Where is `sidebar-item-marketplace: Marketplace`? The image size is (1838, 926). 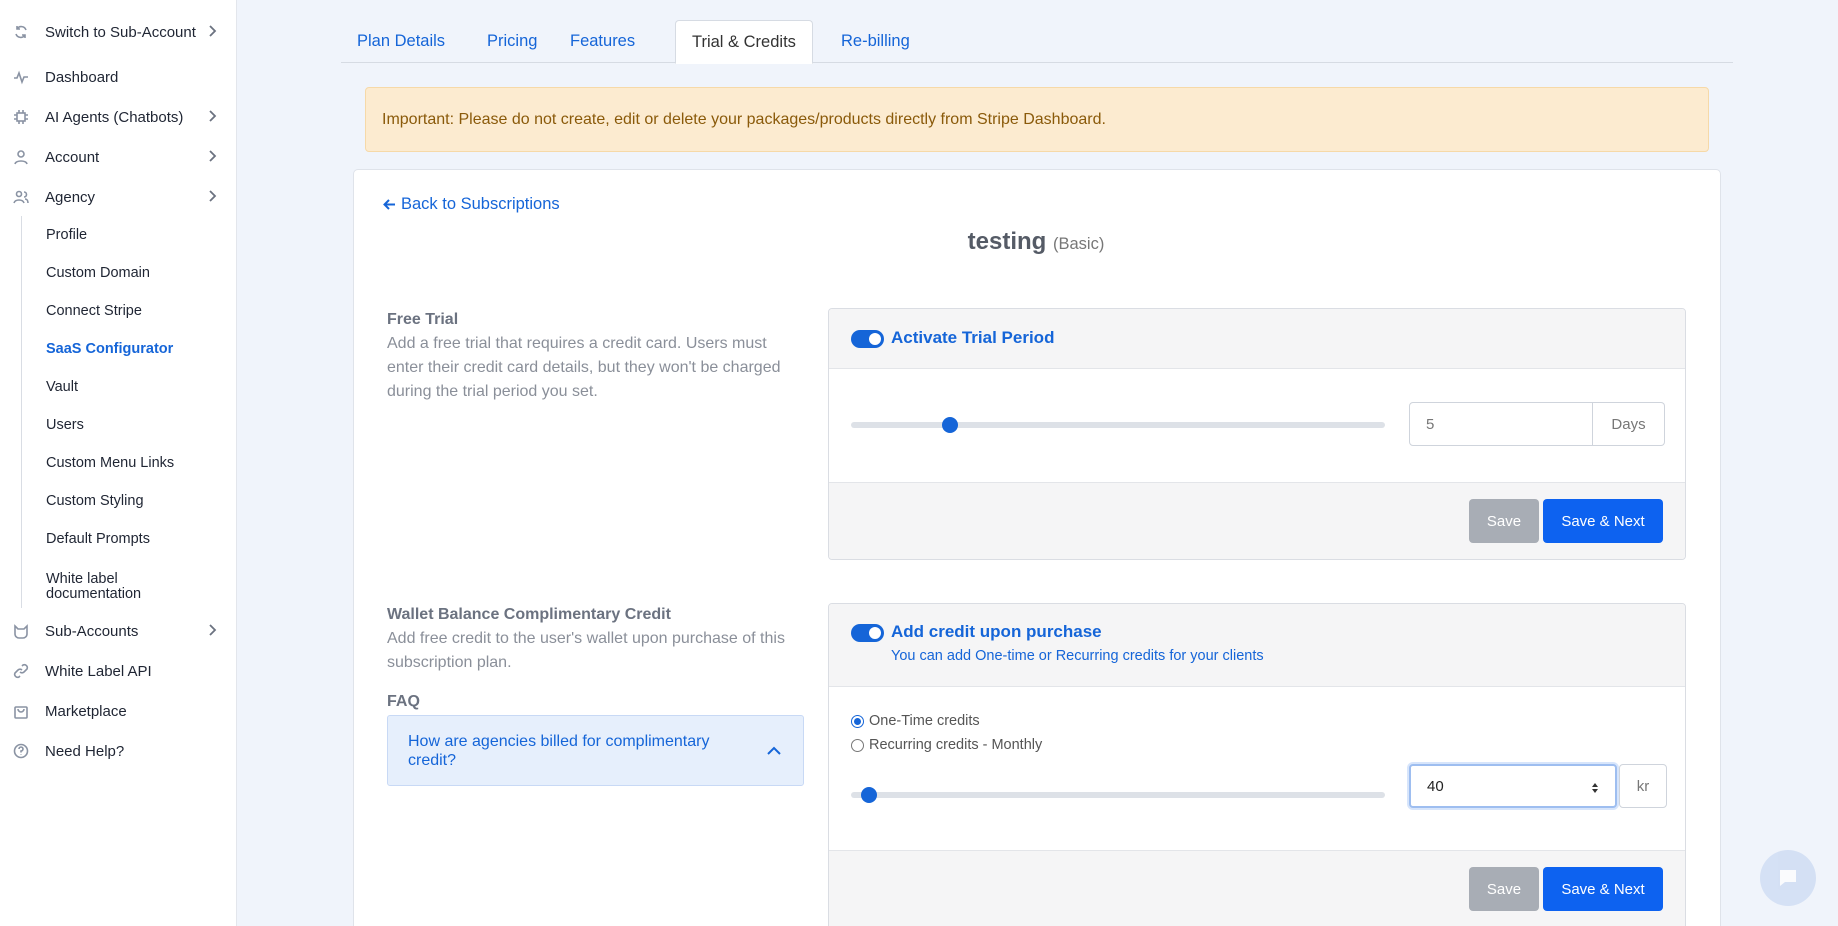
sidebar-item-marketplace: Marketplace is located at coordinates (118, 711).